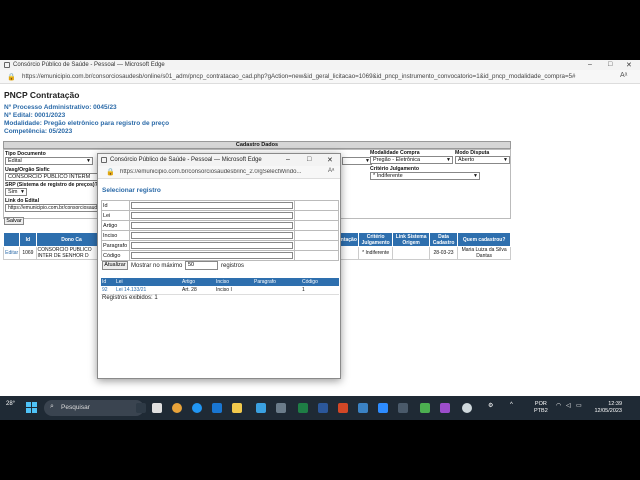 The height and width of the screenshot is (480, 640). Describe the element at coordinates (375, 239) in the screenshot. I see `grid-header: Critério Julgamento` at that location.